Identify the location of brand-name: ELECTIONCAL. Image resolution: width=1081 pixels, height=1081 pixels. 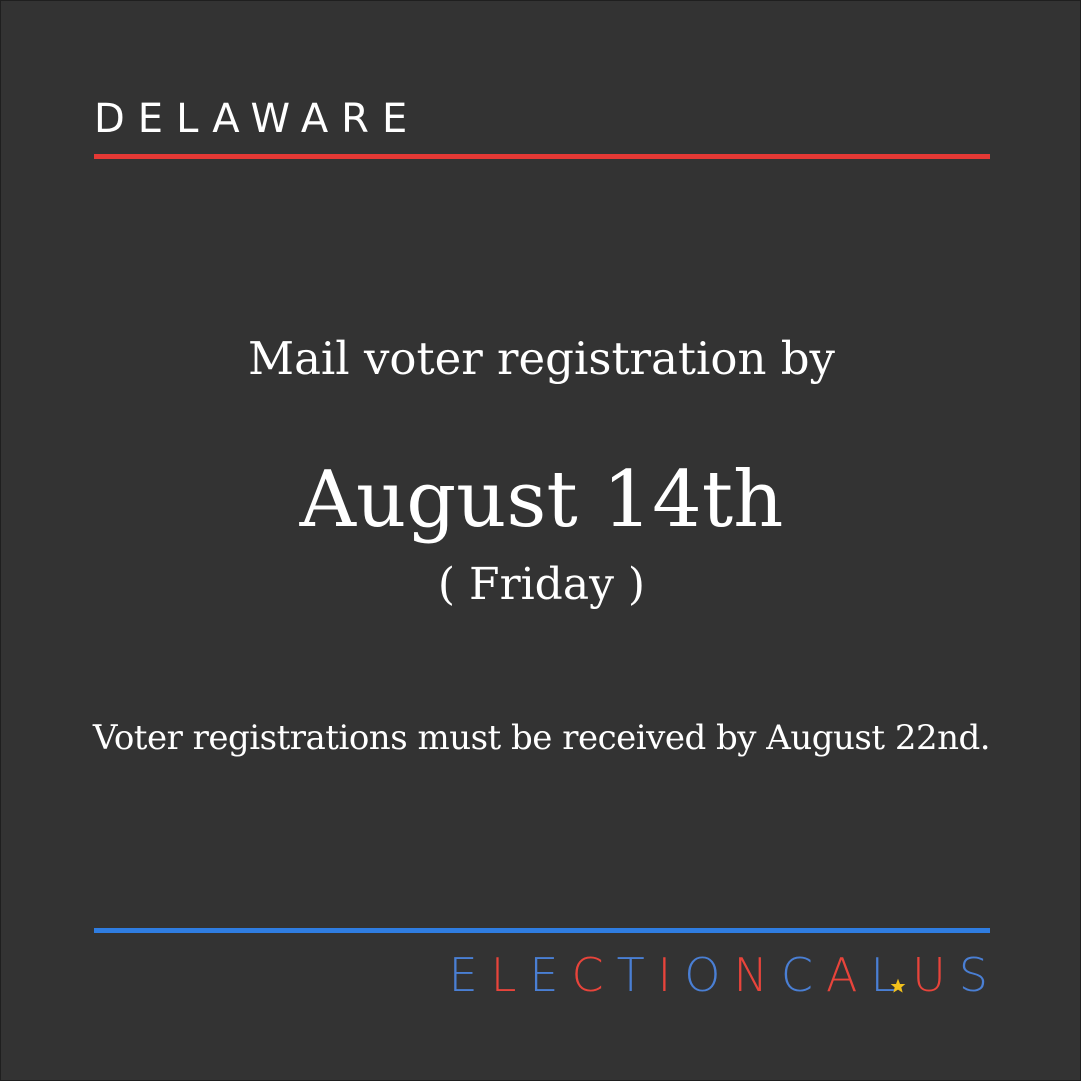
(672, 975).